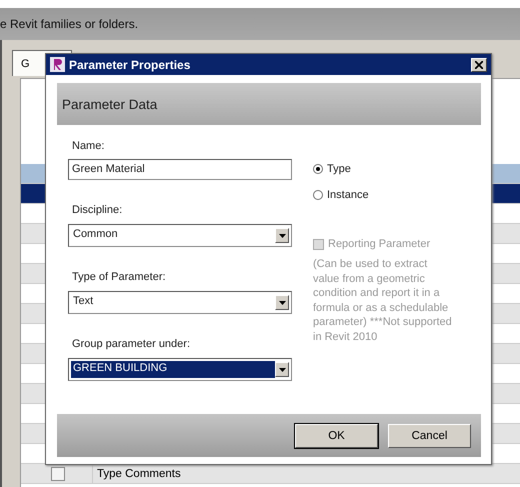 Image resolution: width=520 pixels, height=487 pixels. Describe the element at coordinates (383, 300) in the screenshot. I see `note-text: (Can be used to extract value from a geometric condition and report it in a formula or as a schedulable parameter) ***Not supported in Revit 2010` at that location.